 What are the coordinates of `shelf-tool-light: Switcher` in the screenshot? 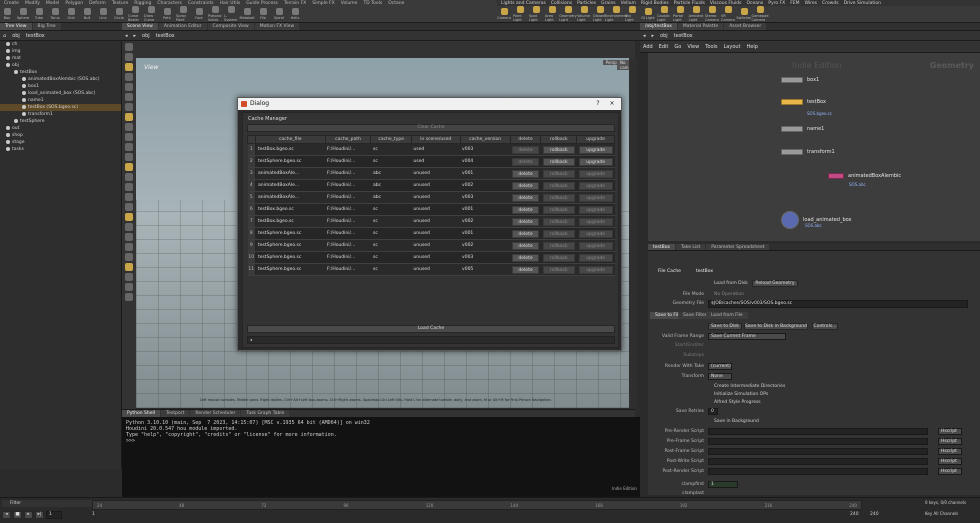 It's located at (744, 14).